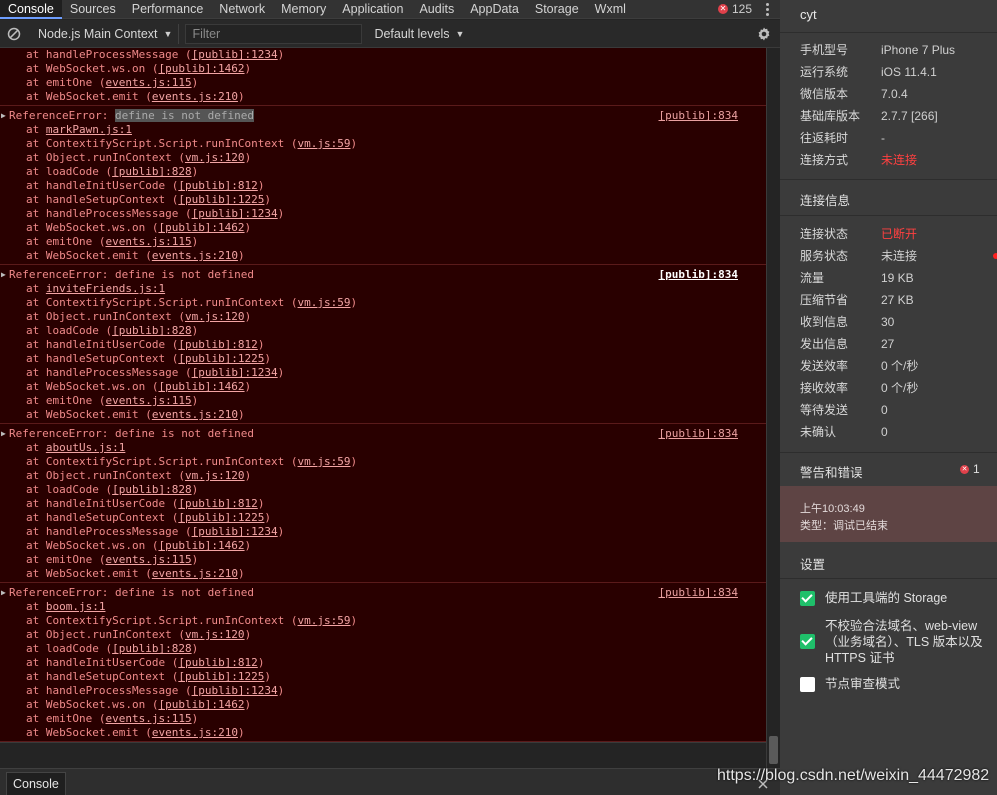 The width and height of the screenshot is (997, 795). What do you see at coordinates (773, 750) in the screenshot?
I see `scrollbar-thumb` at bounding box center [773, 750].